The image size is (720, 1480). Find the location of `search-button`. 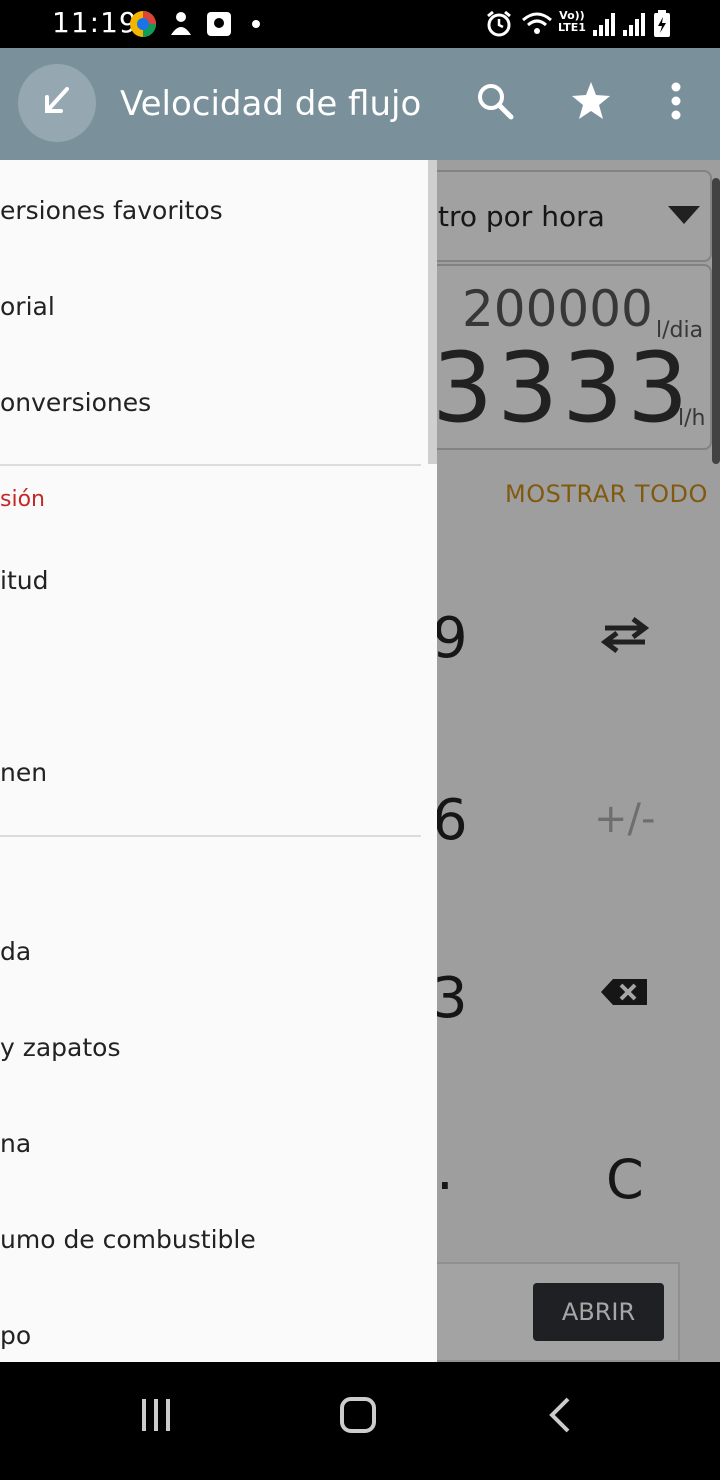

search-button is located at coordinates (495, 103).